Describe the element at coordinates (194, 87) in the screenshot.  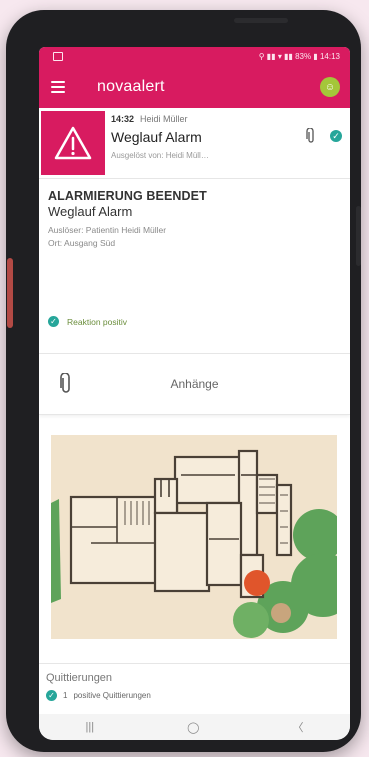
I see `app-bar: novaalert ☺` at that location.